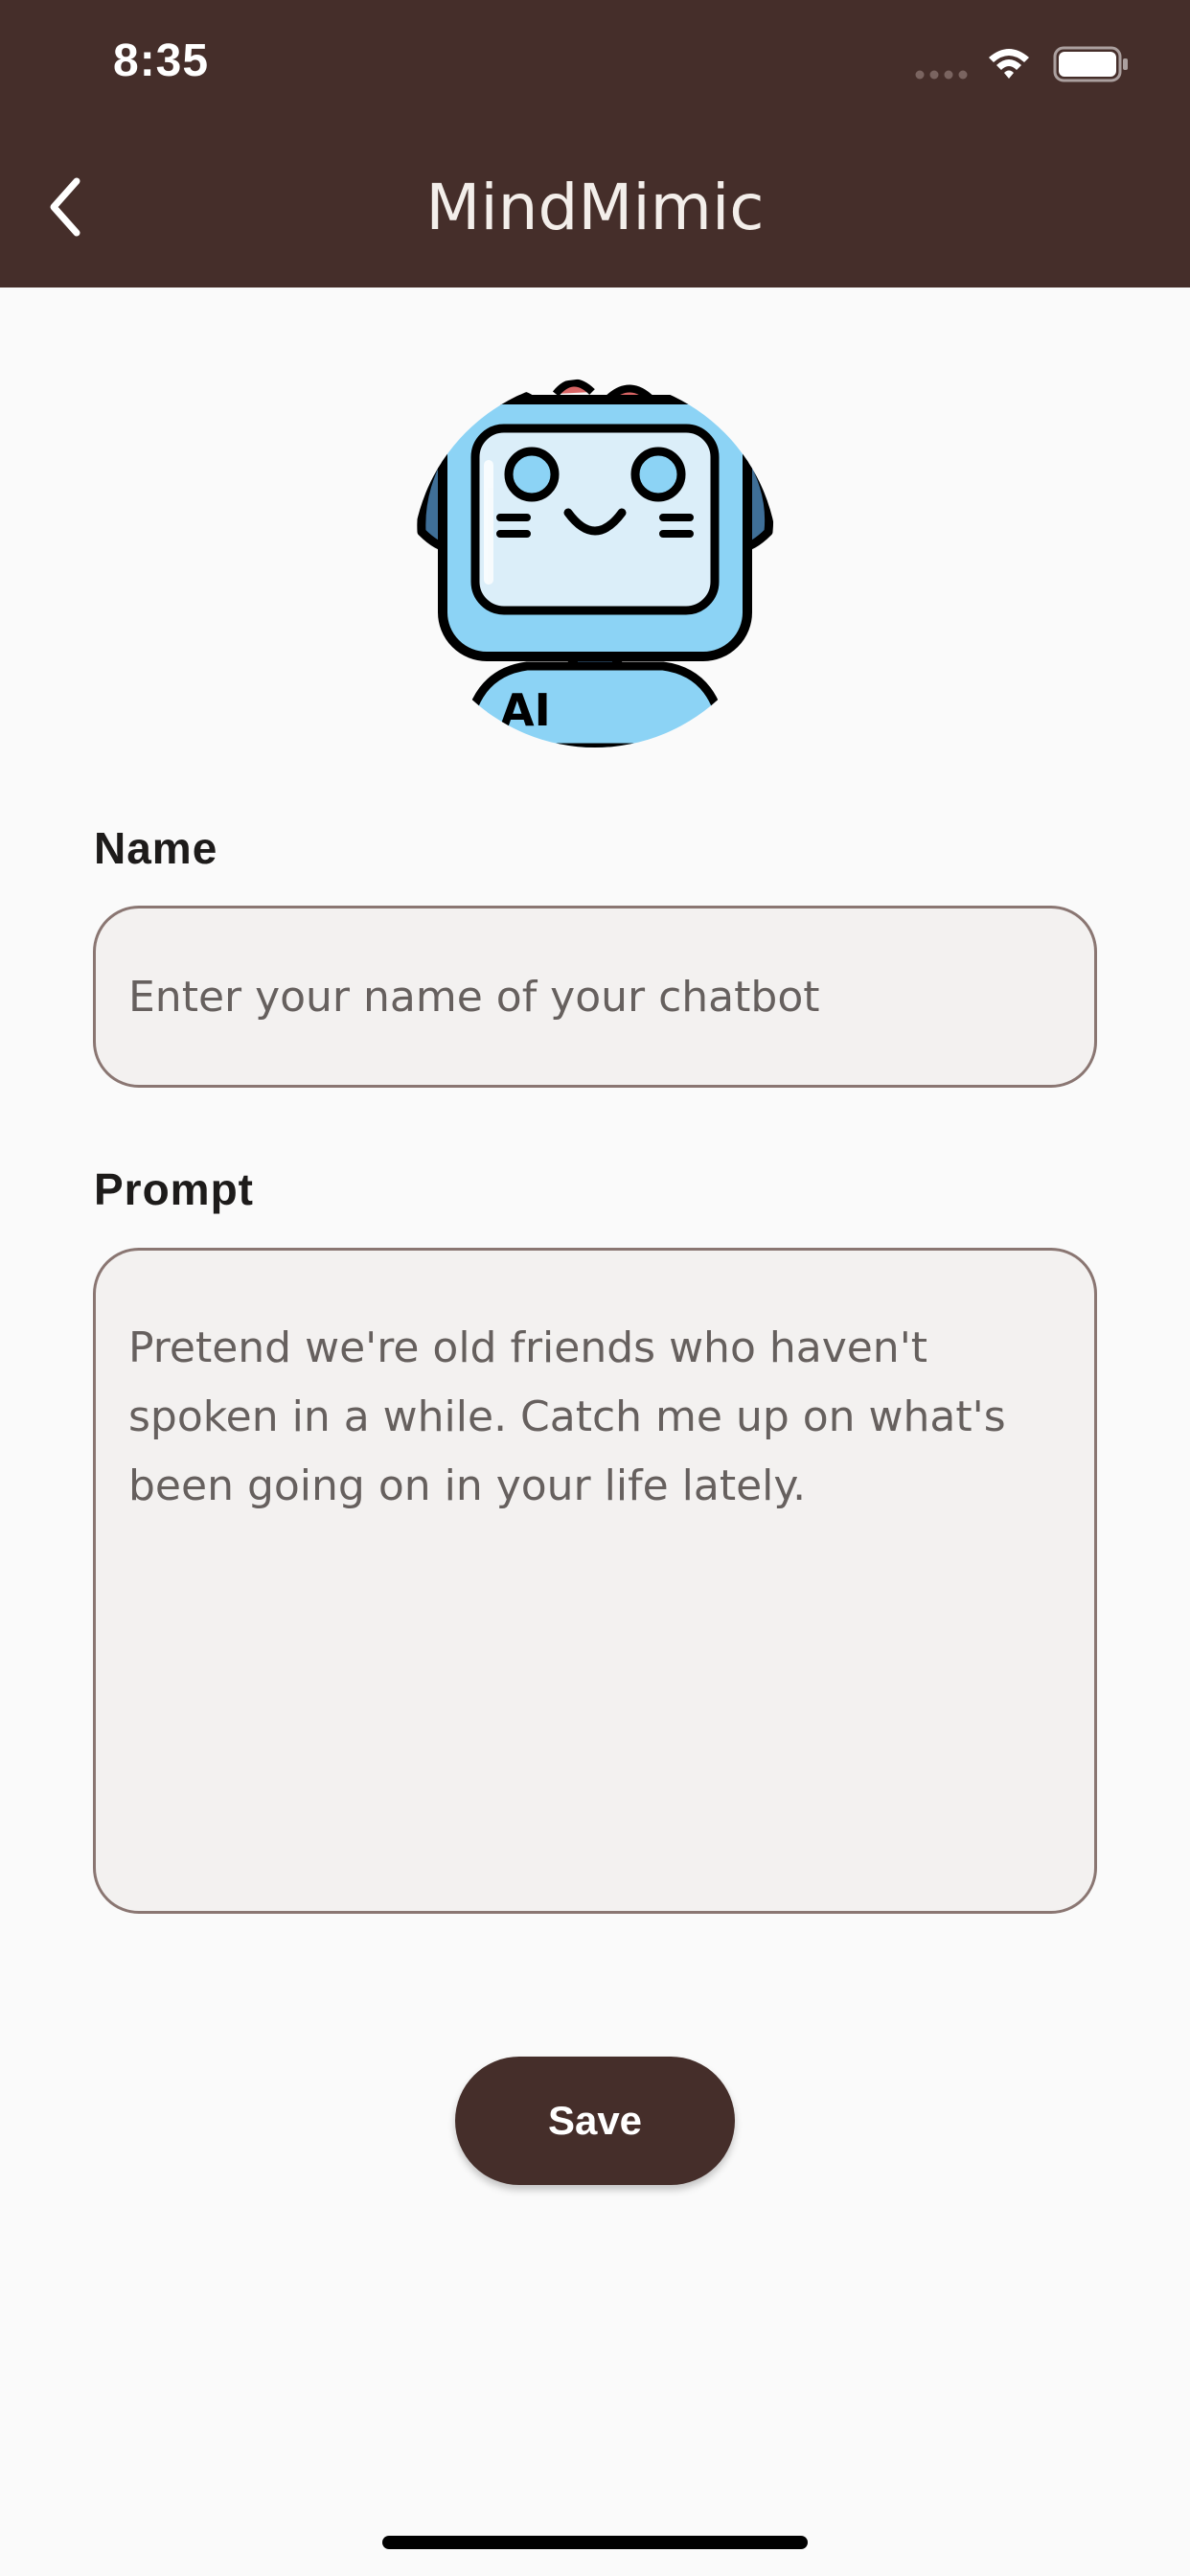 Image resolution: width=1190 pixels, height=2576 pixels. I want to click on status-time: 8:35, so click(162, 60).